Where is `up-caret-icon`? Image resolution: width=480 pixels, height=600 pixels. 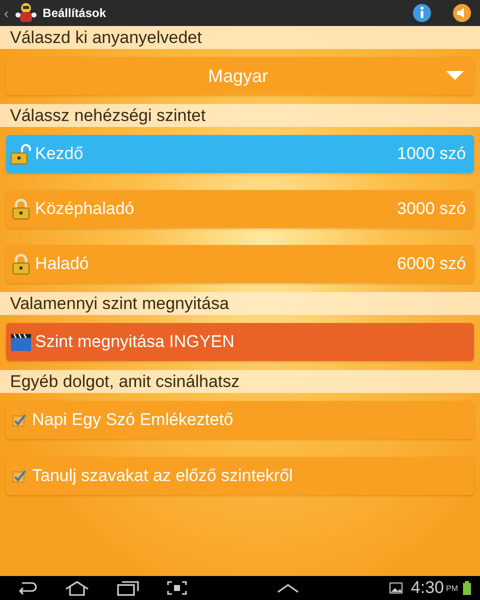 up-caret-icon is located at coordinates (288, 588).